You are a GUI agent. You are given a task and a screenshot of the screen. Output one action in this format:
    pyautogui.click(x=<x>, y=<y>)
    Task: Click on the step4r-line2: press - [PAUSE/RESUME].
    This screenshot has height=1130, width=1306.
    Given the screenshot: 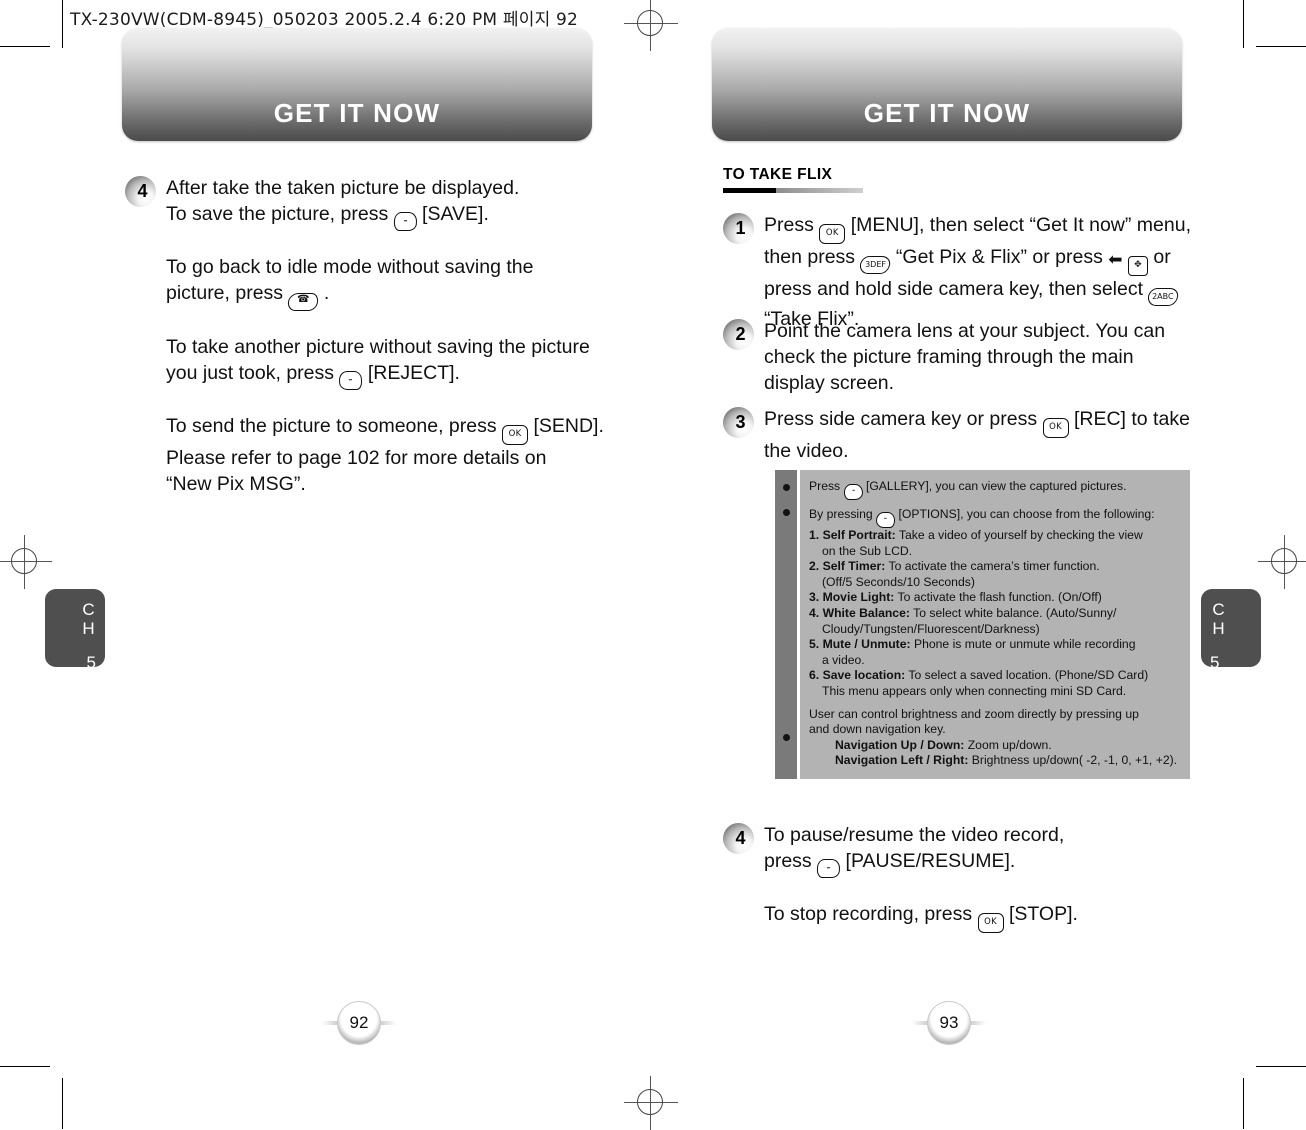 What is the action you would take?
    pyautogui.click(x=921, y=863)
    